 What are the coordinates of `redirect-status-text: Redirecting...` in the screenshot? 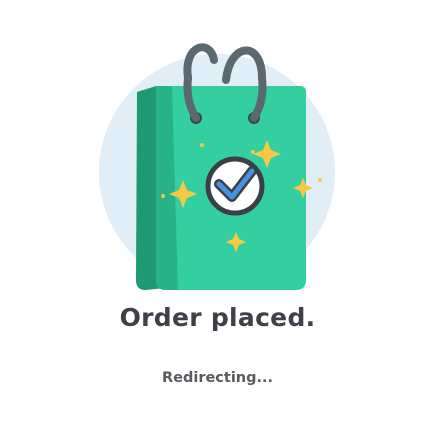 It's located at (217, 378).